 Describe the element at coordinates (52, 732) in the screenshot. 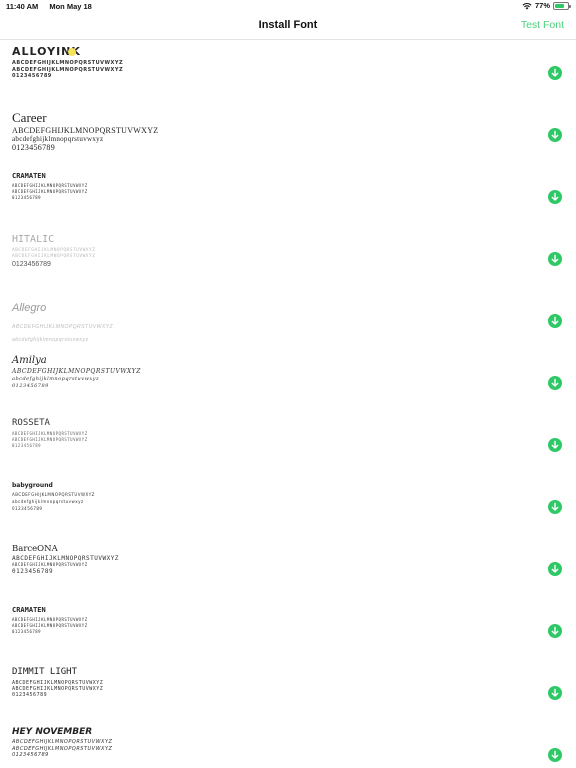

I see `font-name: HEY NOVEMBER` at that location.